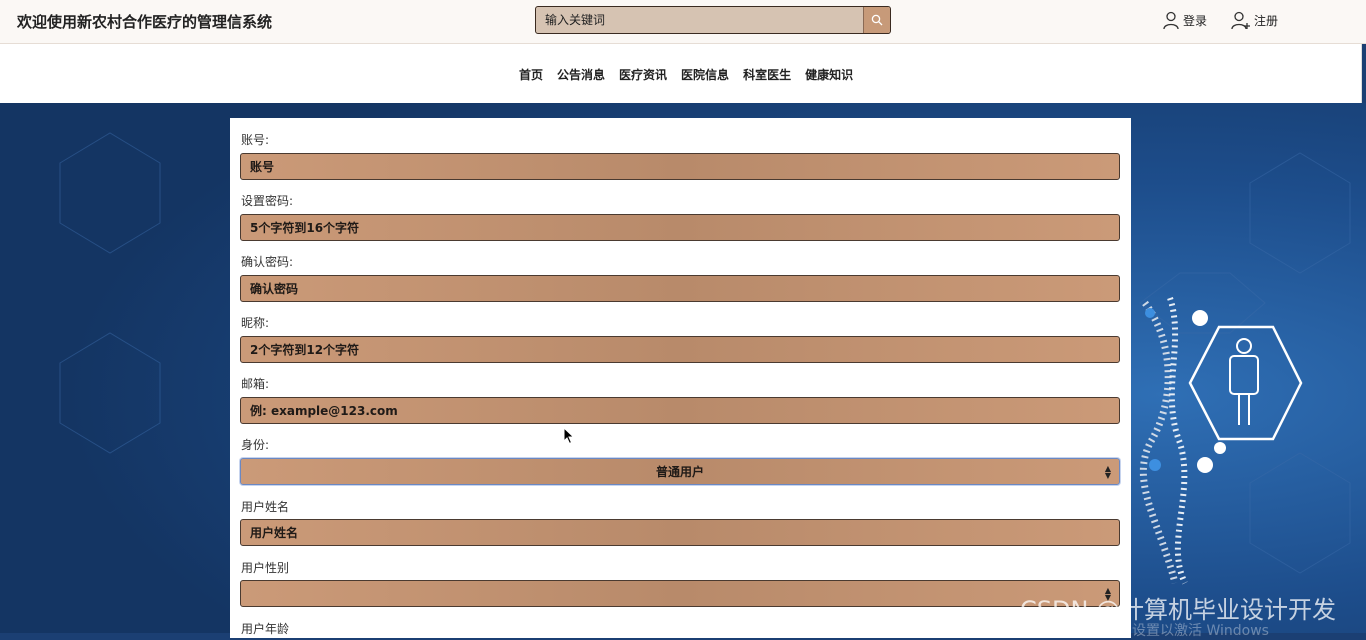 This screenshot has width=1366, height=640. I want to click on login-label: 登录, so click(1195, 20).